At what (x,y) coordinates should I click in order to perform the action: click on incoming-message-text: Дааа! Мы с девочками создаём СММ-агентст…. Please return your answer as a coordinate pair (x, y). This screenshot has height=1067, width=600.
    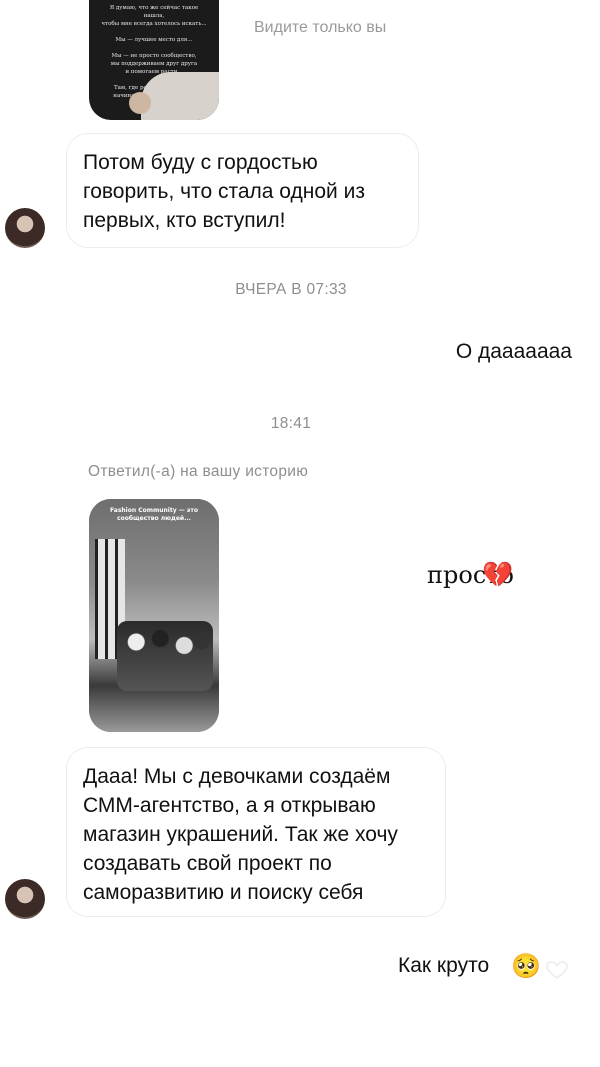
    Looking at the image, I should click on (240, 834).